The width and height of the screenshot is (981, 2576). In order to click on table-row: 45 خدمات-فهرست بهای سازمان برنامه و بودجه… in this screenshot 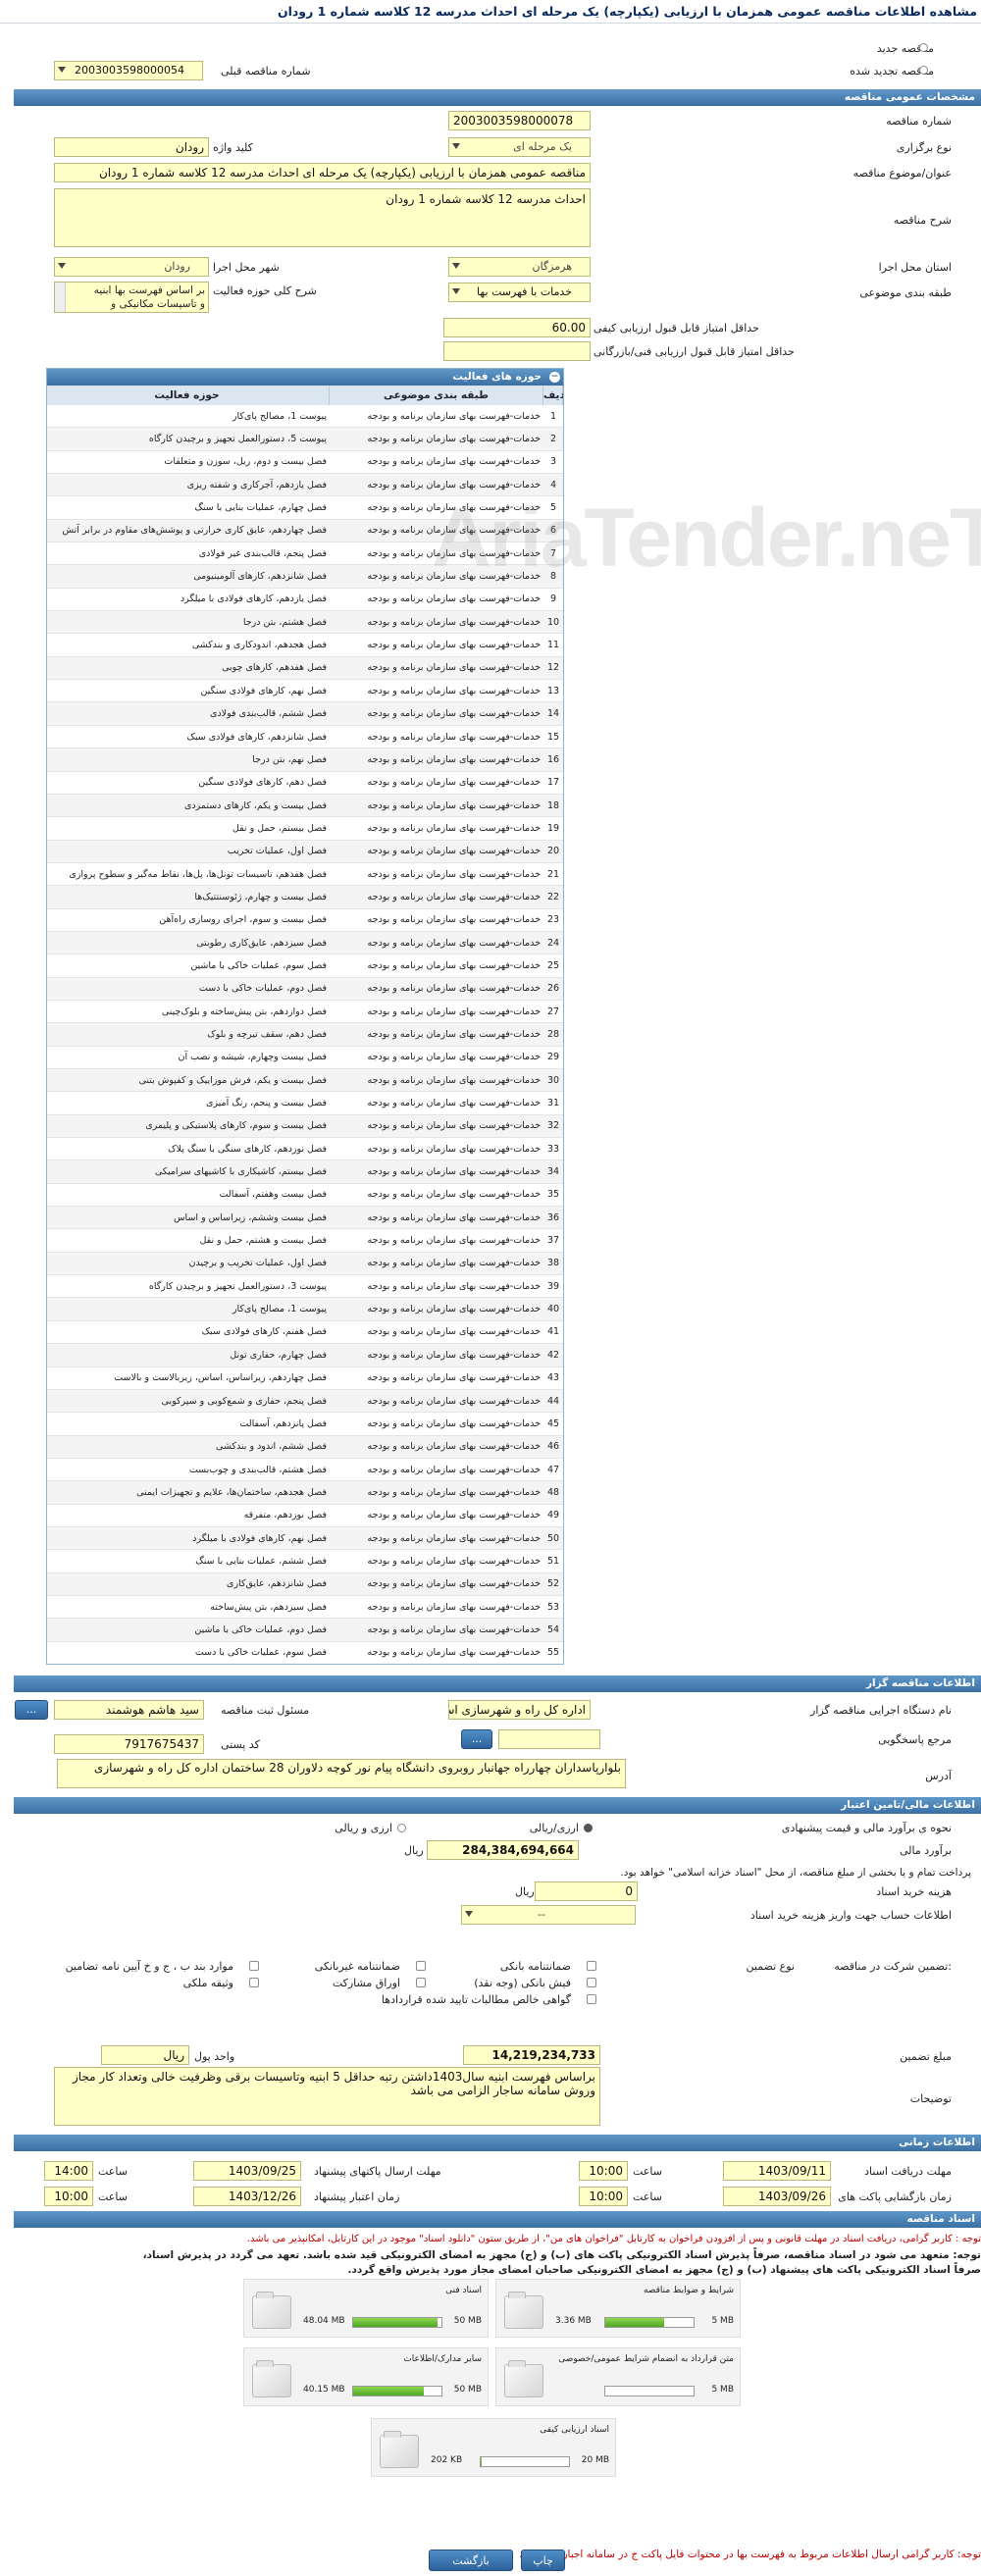, I will do `click(305, 1424)`.